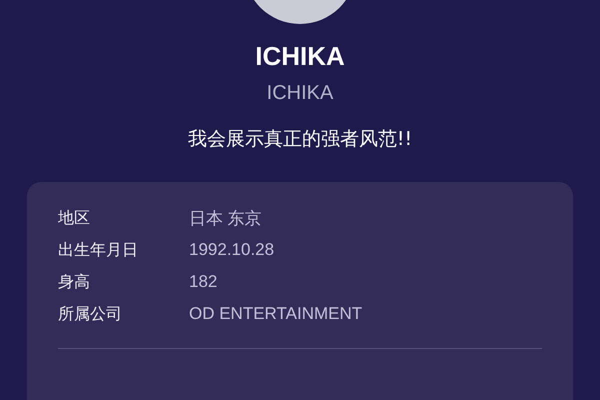  Describe the element at coordinates (74, 218) in the screenshot. I see `info-label: 地区` at that location.